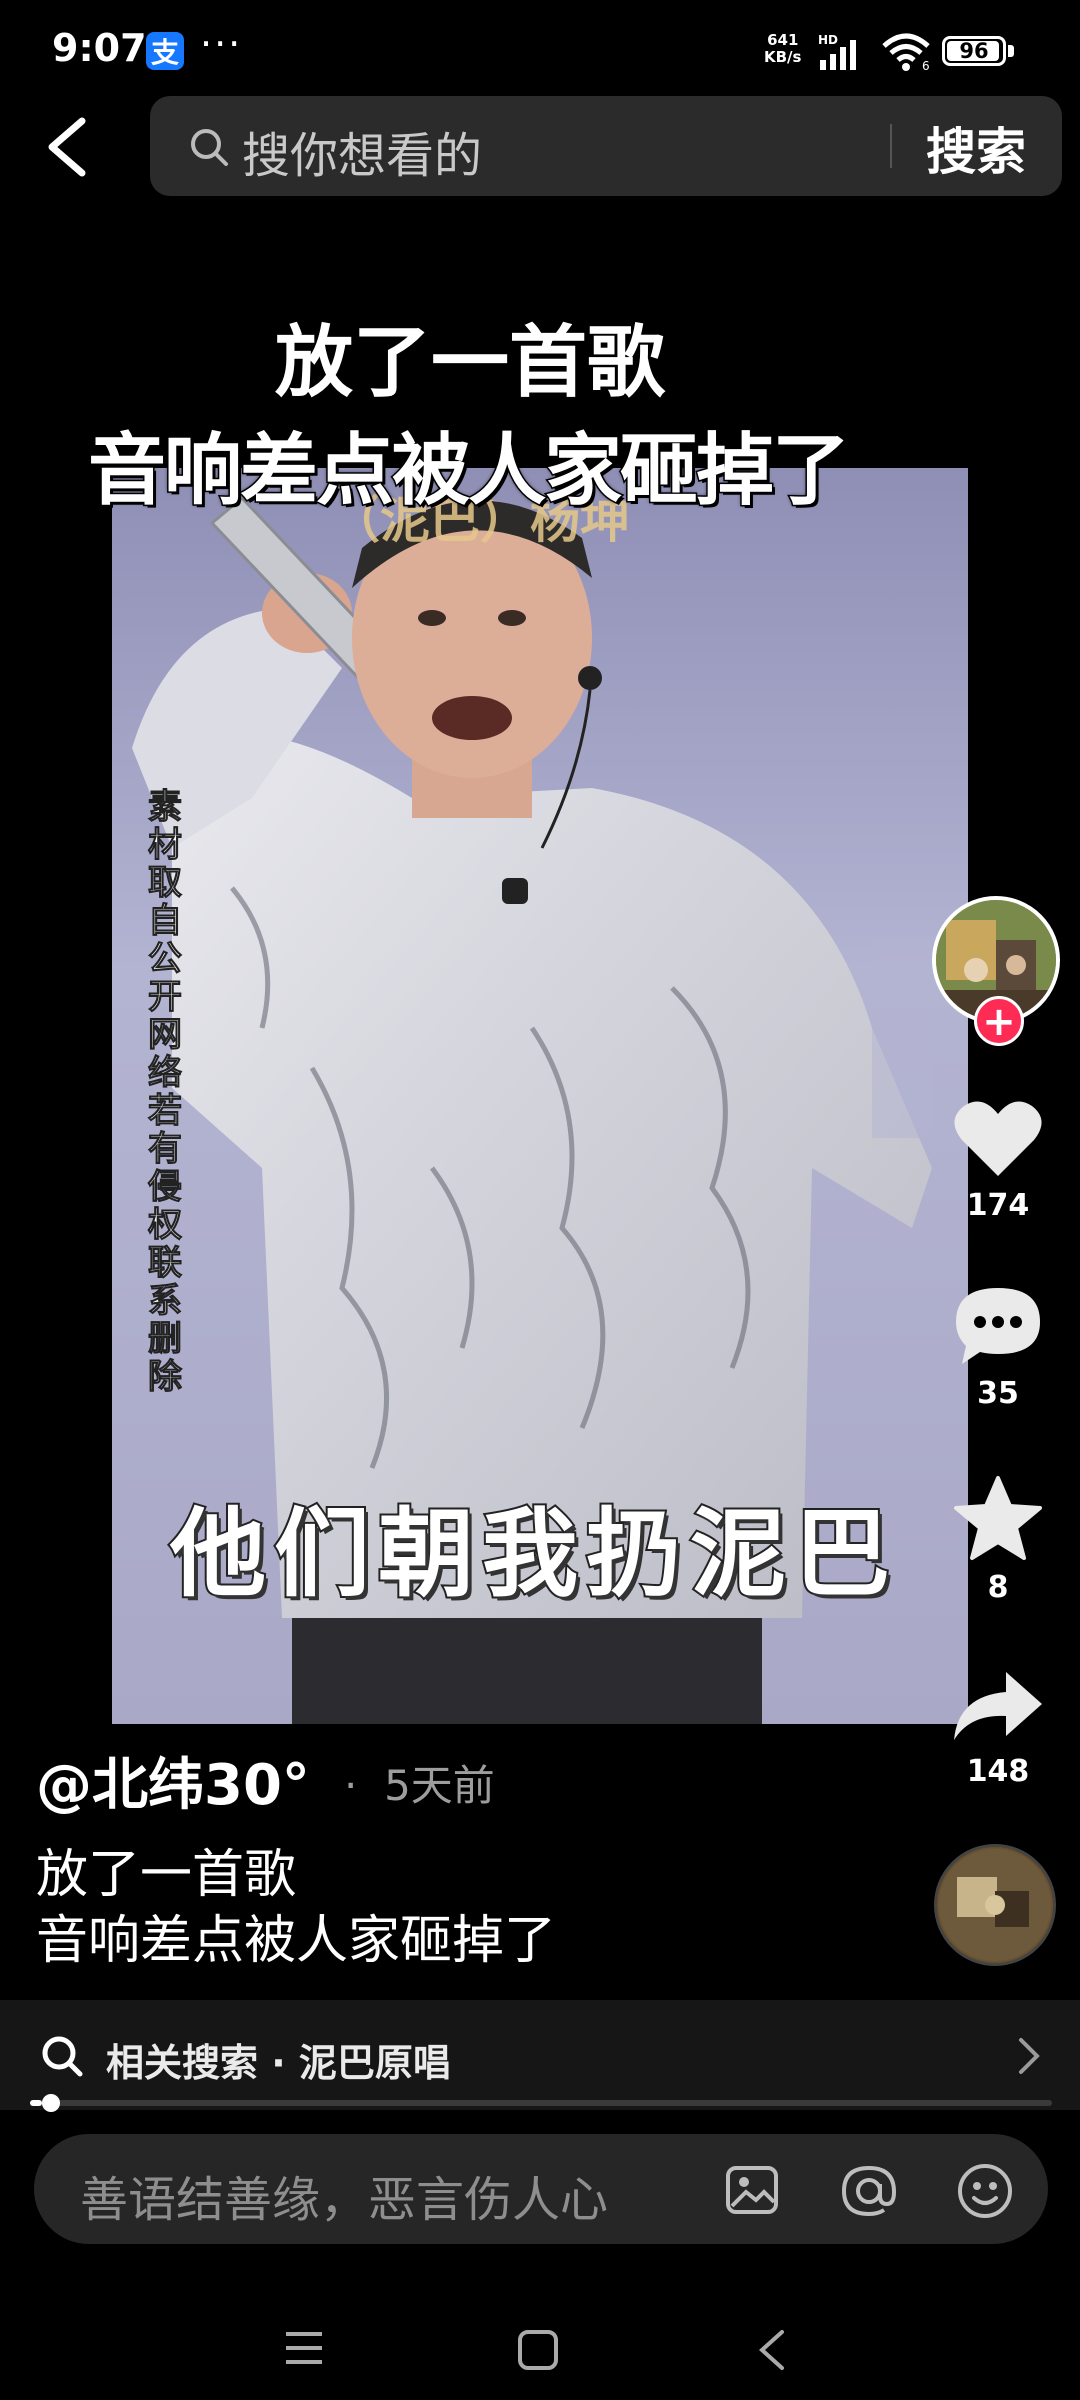 The height and width of the screenshot is (2400, 1080). What do you see at coordinates (439, 1785) in the screenshot?
I see `post-time-value: 5天前` at bounding box center [439, 1785].